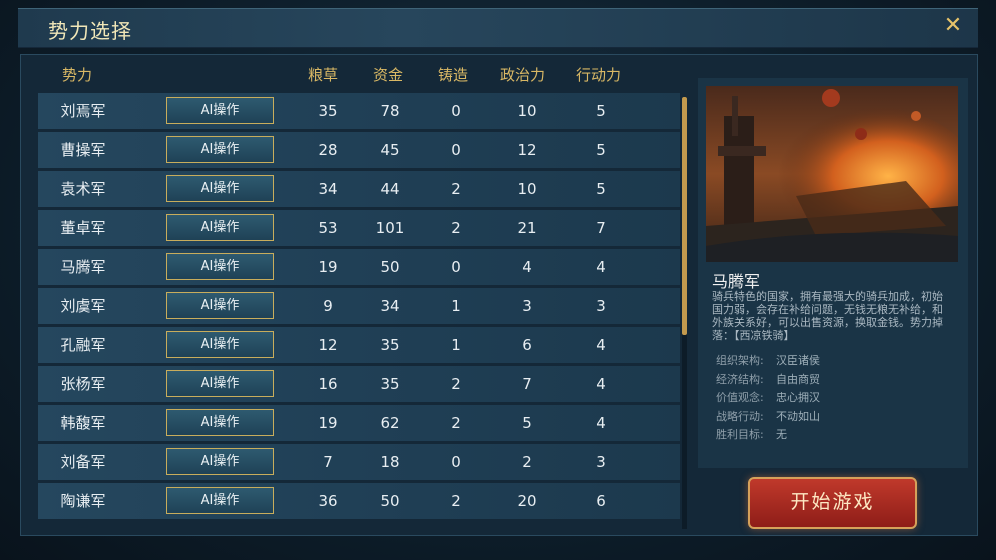  What do you see at coordinates (953, 26) in the screenshot?
I see `close-icon: ✕` at bounding box center [953, 26].